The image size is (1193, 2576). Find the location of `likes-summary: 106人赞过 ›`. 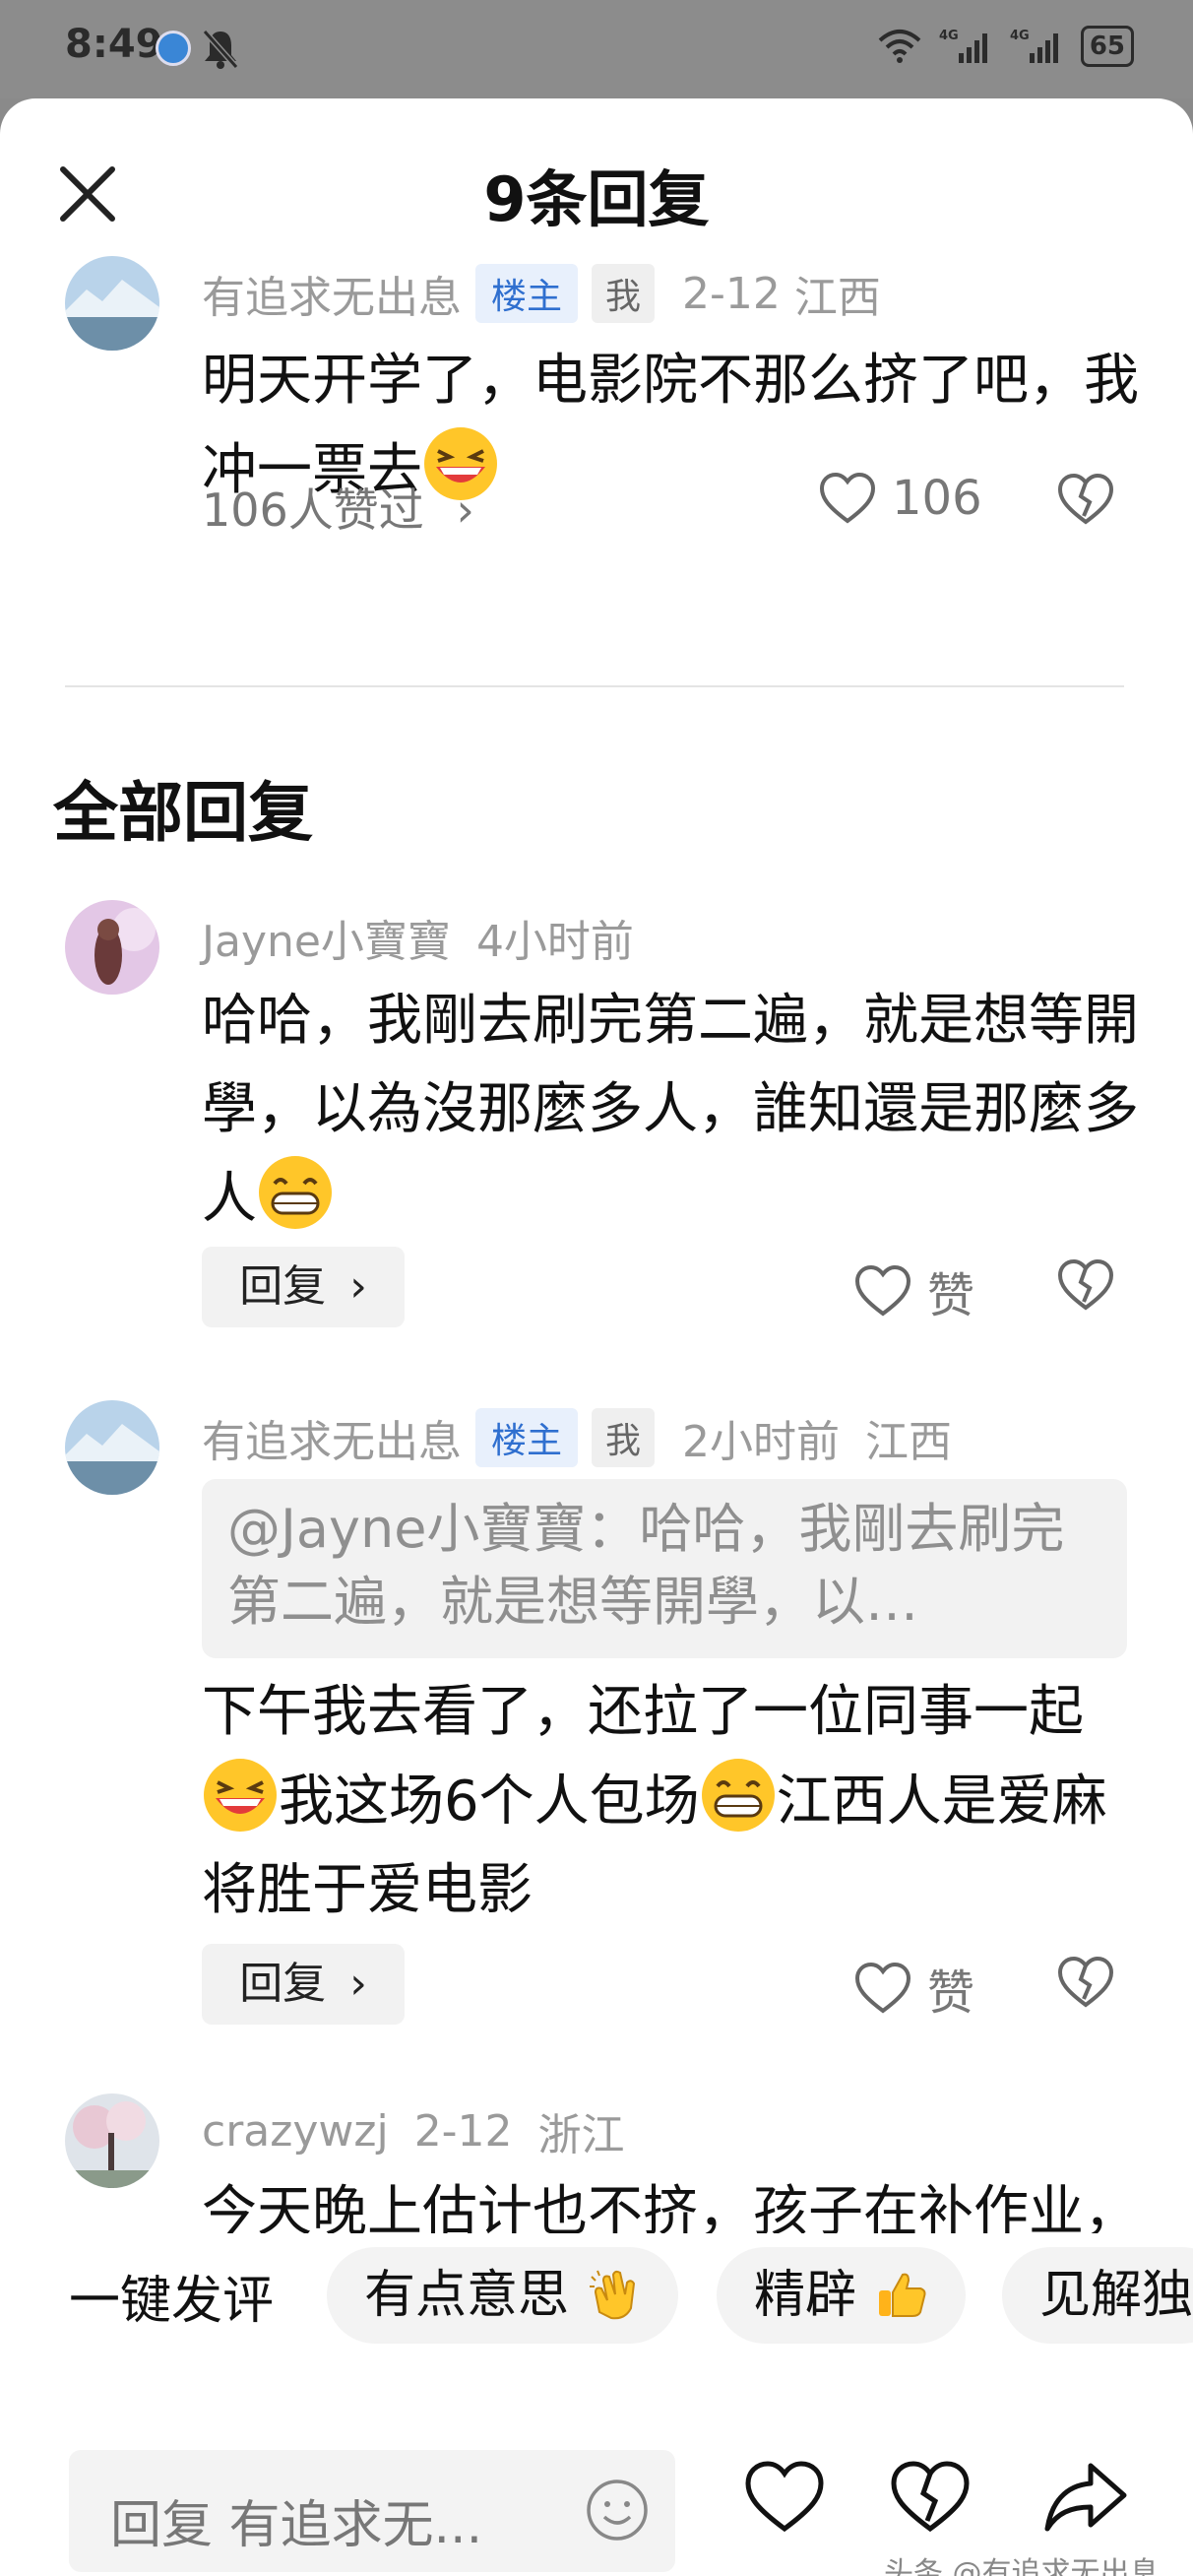

likes-summary: 106人赞过 › is located at coordinates (338, 507).